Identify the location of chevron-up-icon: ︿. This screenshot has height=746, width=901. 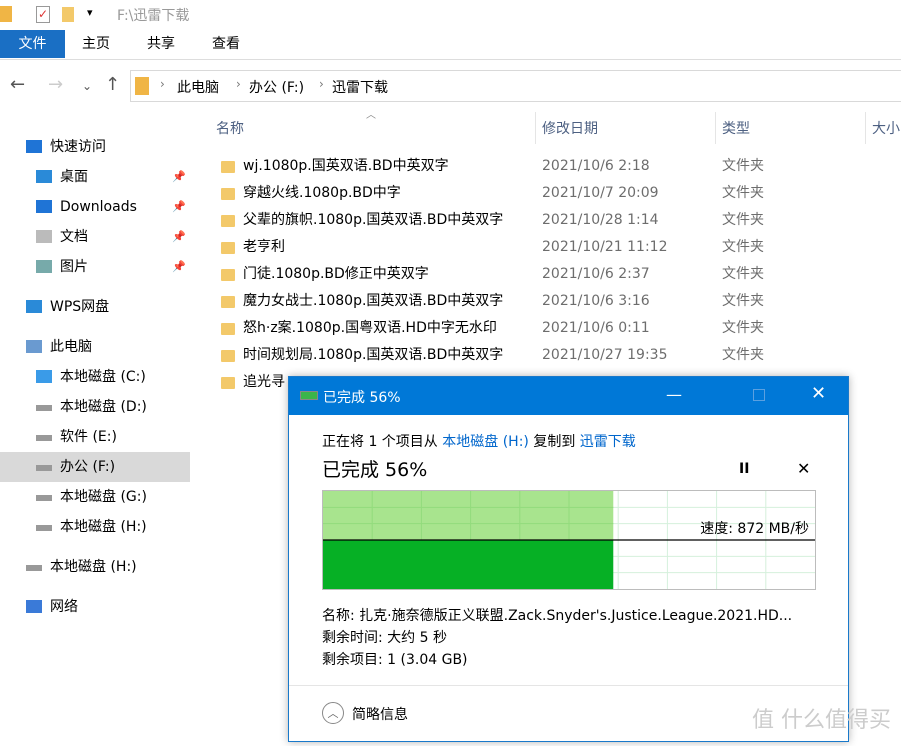
(333, 713).